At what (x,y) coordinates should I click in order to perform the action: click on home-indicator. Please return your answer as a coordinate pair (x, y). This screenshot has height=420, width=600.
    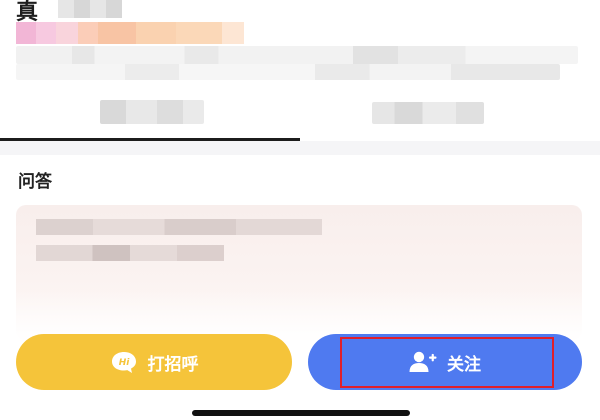
    Looking at the image, I should click on (301, 413).